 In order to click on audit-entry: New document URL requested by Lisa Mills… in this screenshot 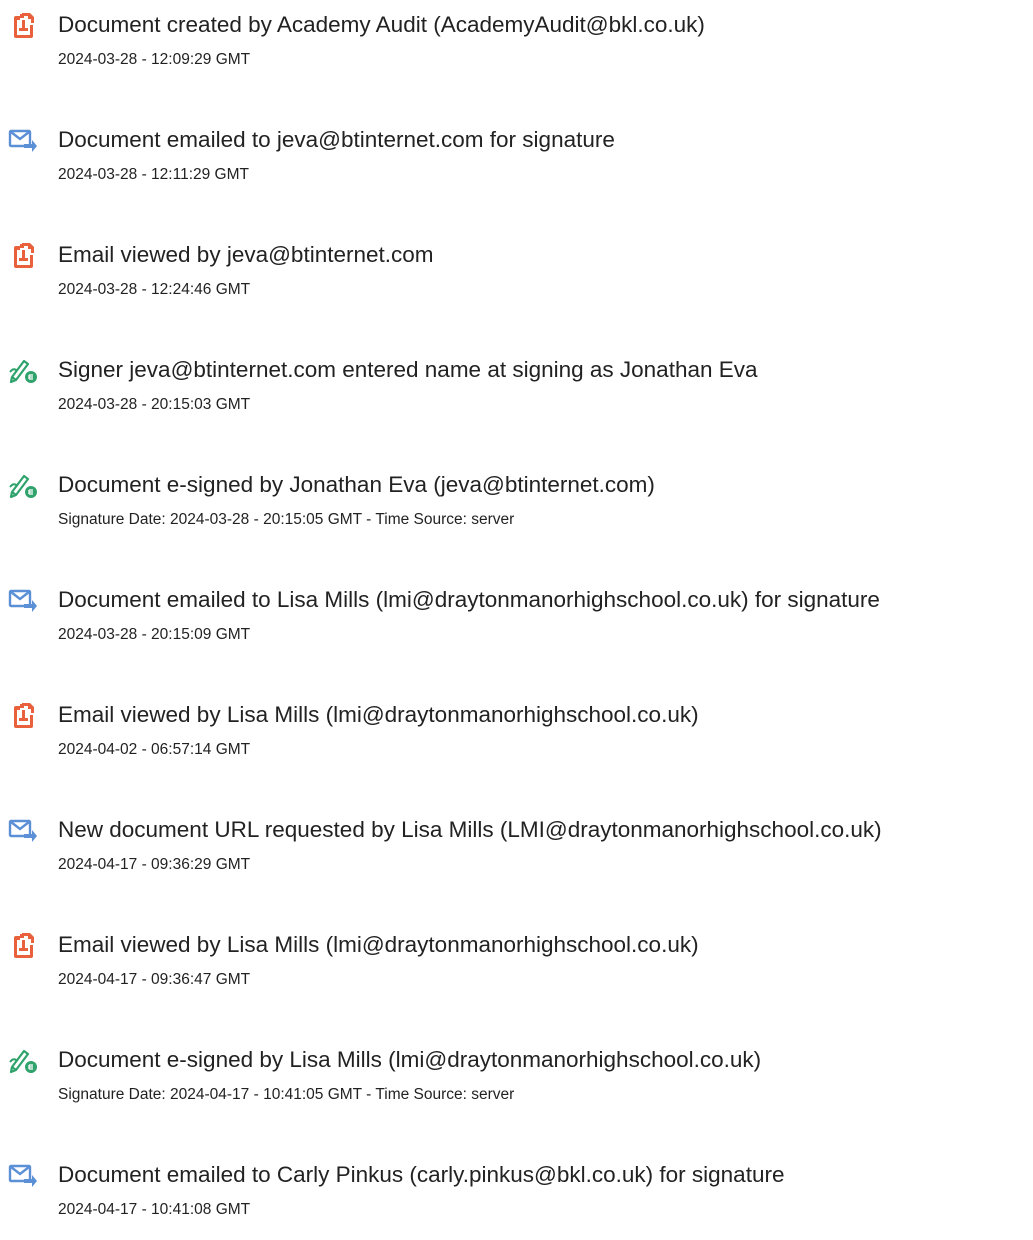, I will do `click(520, 855)`.